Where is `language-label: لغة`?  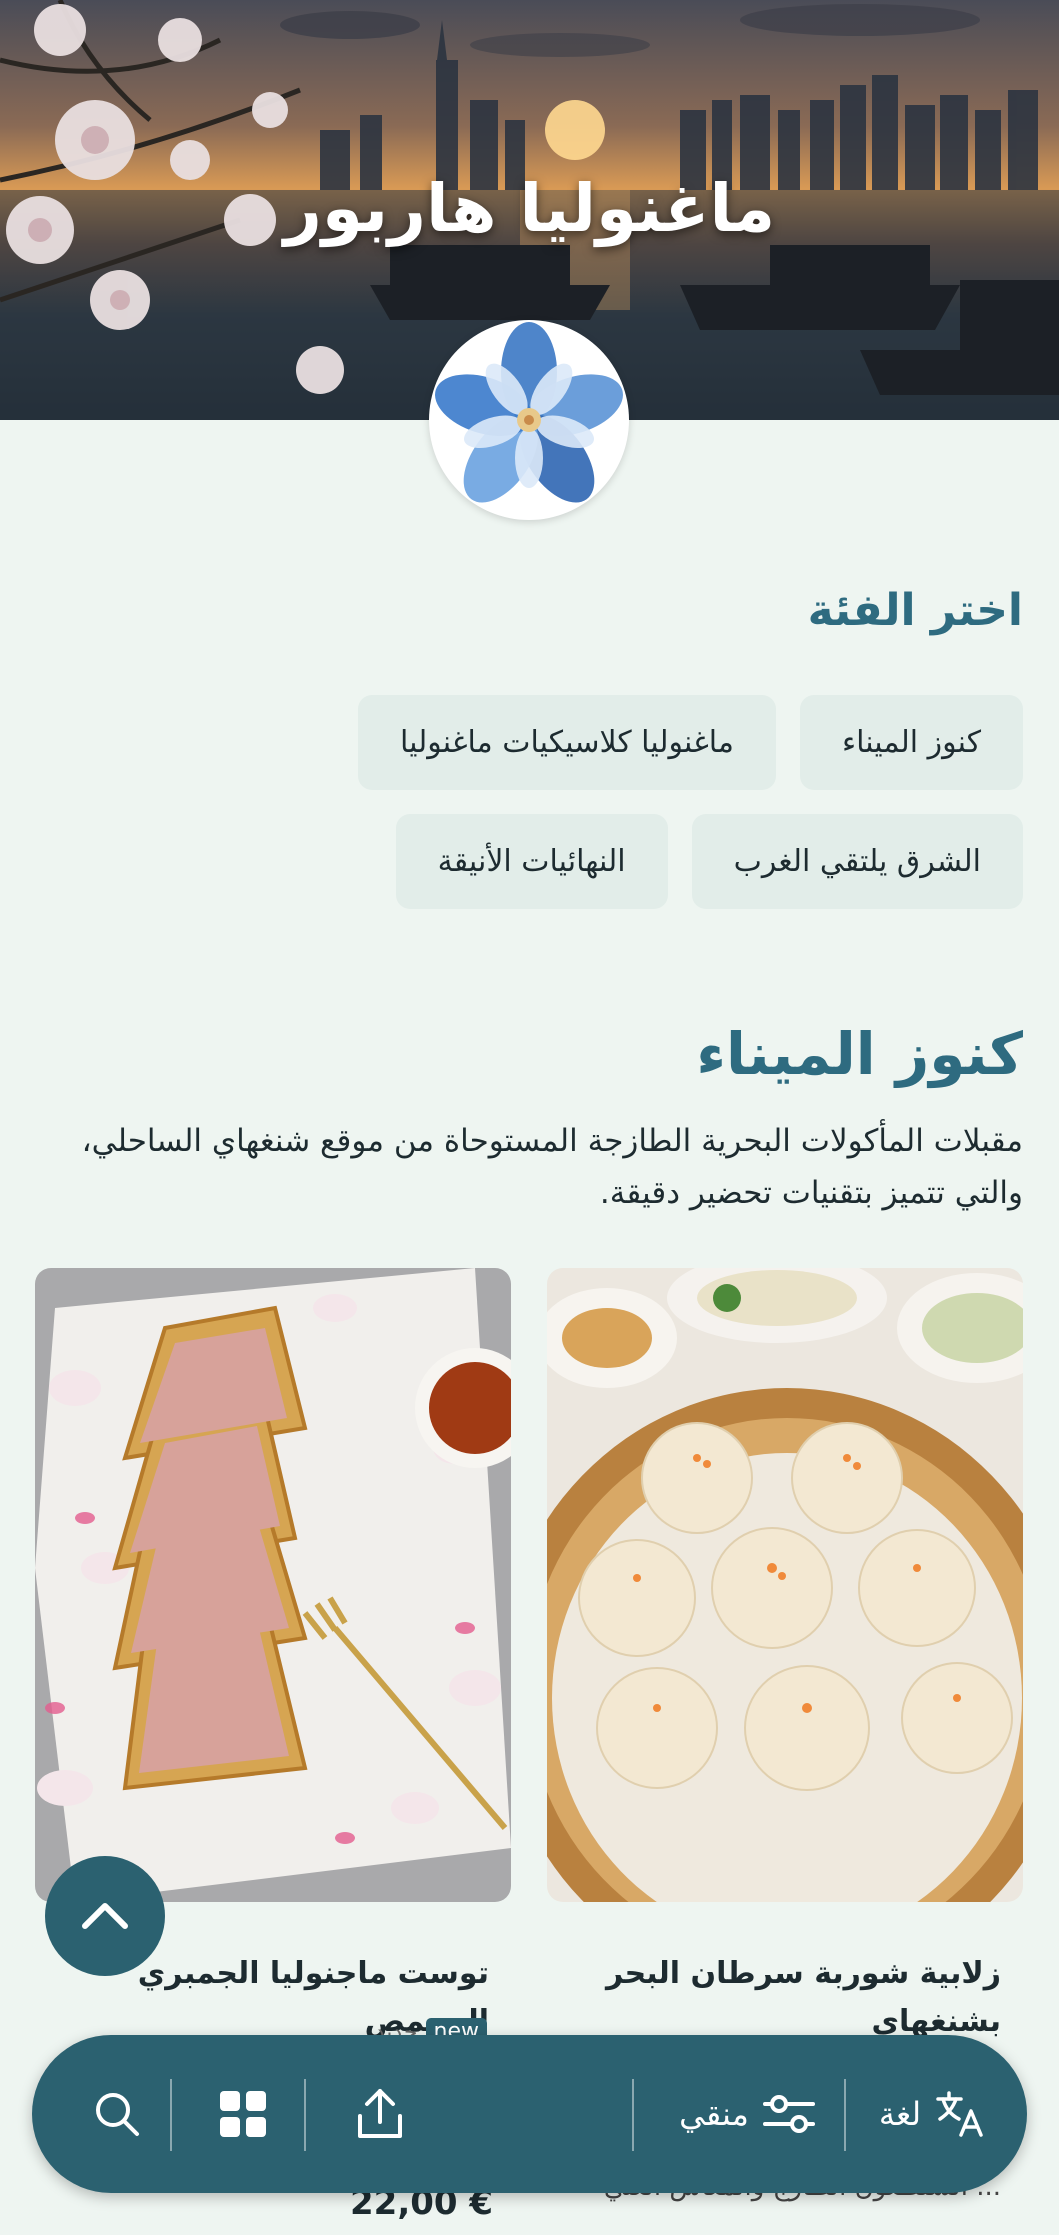 language-label: لغة is located at coordinates (900, 2114).